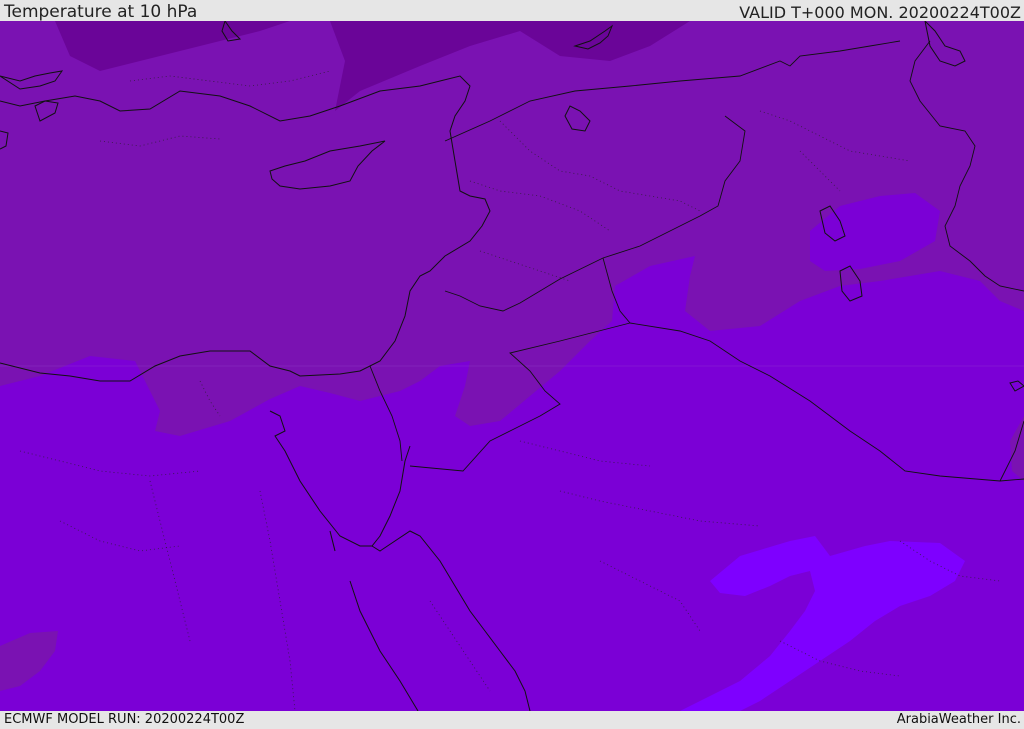 Image resolution: width=1024 pixels, height=729 pixels. Describe the element at coordinates (880, 12) in the screenshot. I see `valid-time: VALID T+000 MON. 20200224T00Z` at that location.